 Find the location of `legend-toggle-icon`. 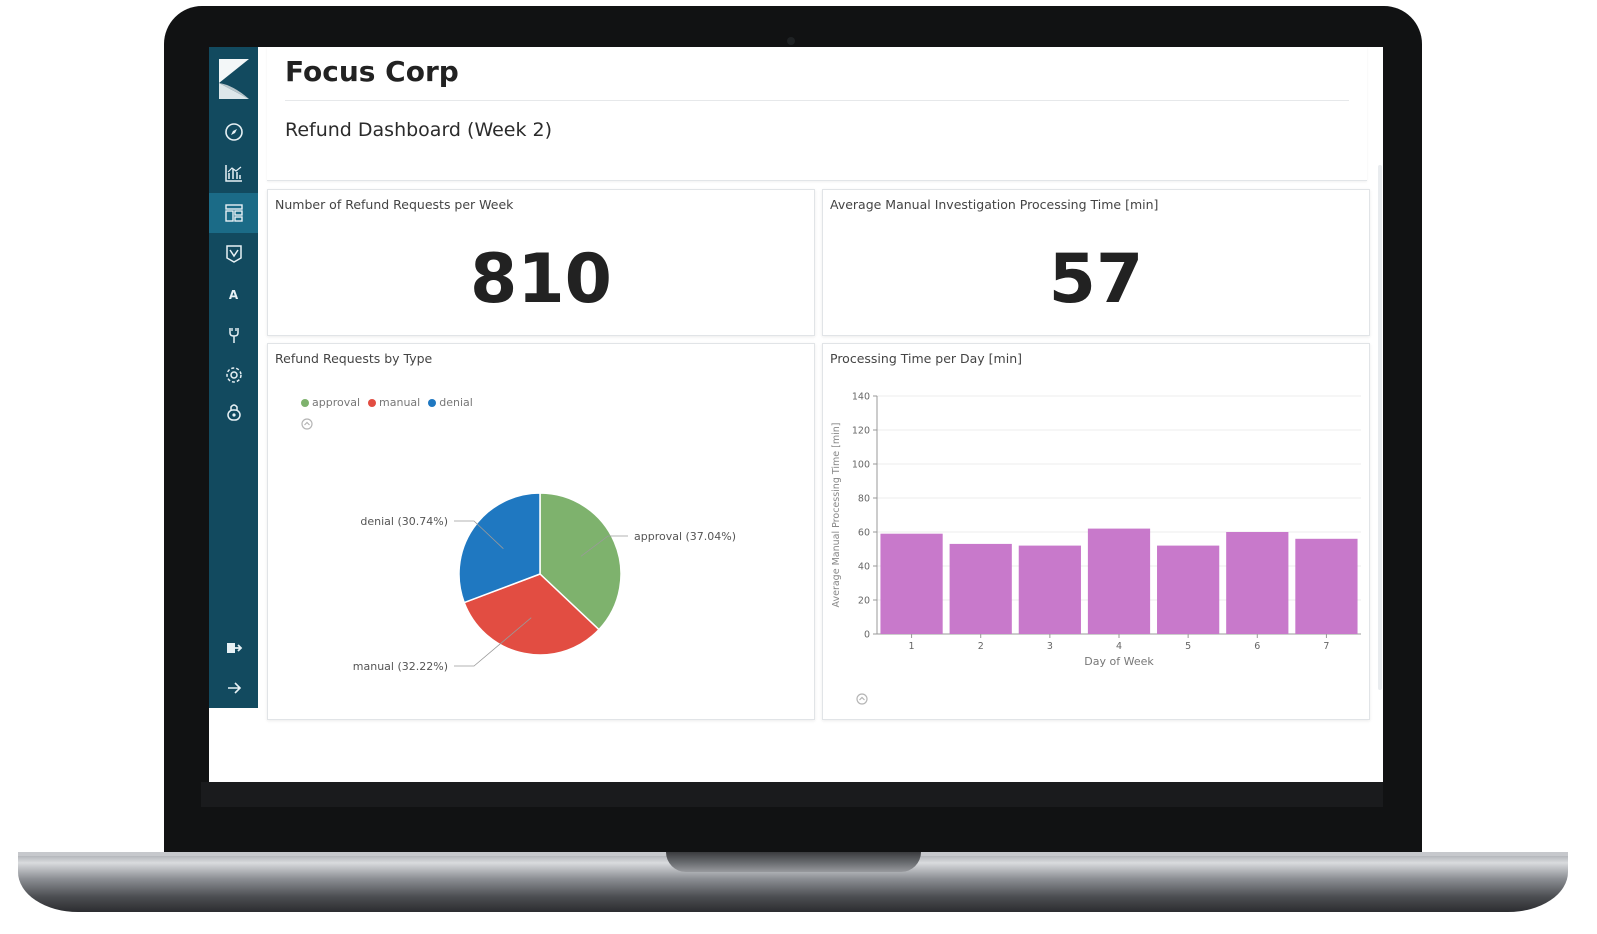

legend-toggle-icon is located at coordinates (862, 699).